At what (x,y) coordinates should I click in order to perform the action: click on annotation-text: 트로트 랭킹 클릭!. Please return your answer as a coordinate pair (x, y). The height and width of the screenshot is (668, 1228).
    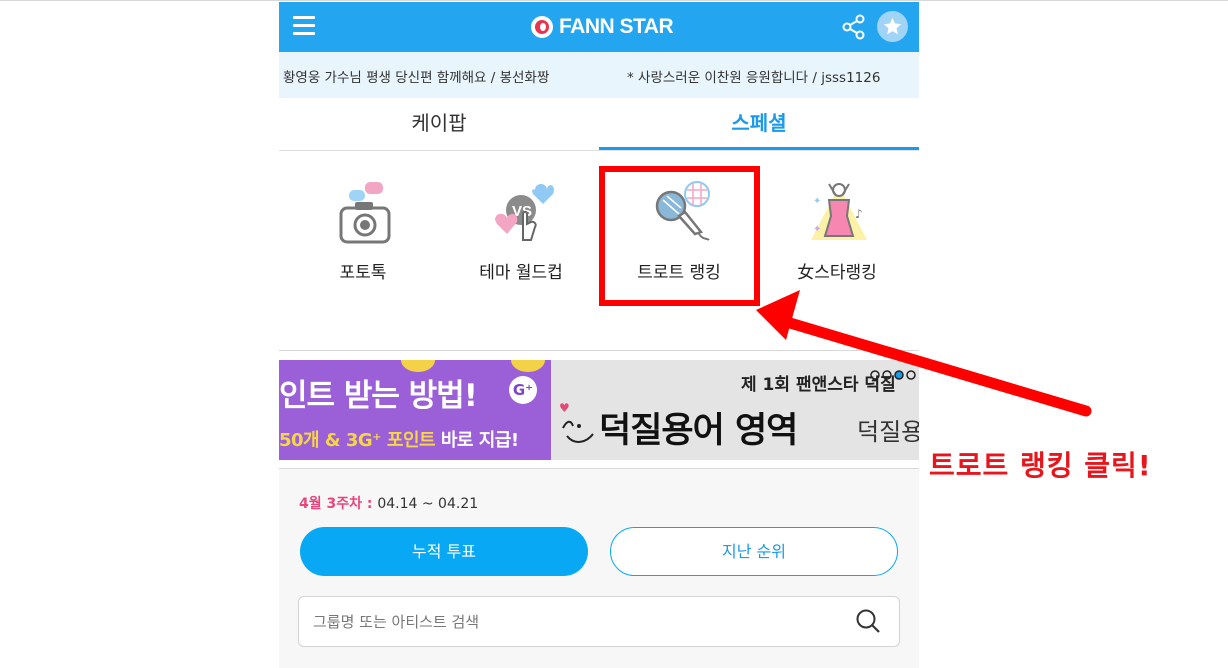
    Looking at the image, I should click on (1040, 465).